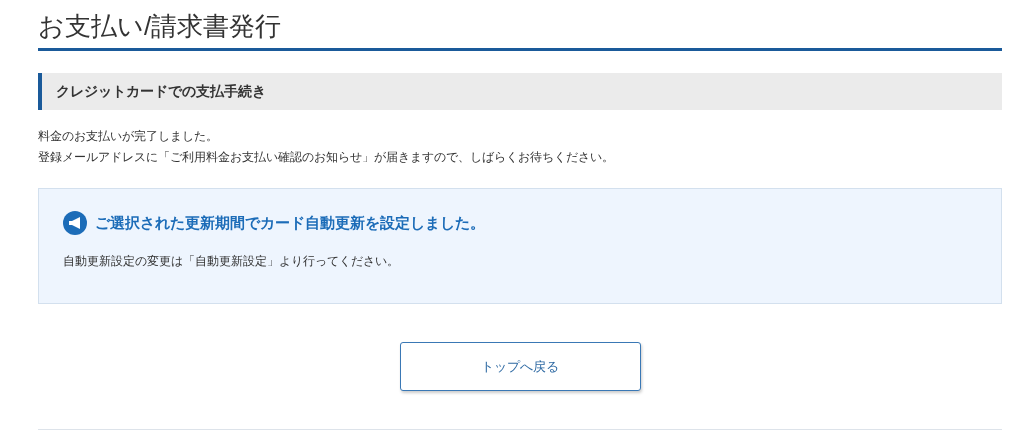  I want to click on message-text: 登録メールアドレスに「ご利用料金お支払い確認のお知らせ」が届きますので、しばらくお待ちください。, so click(326, 157).